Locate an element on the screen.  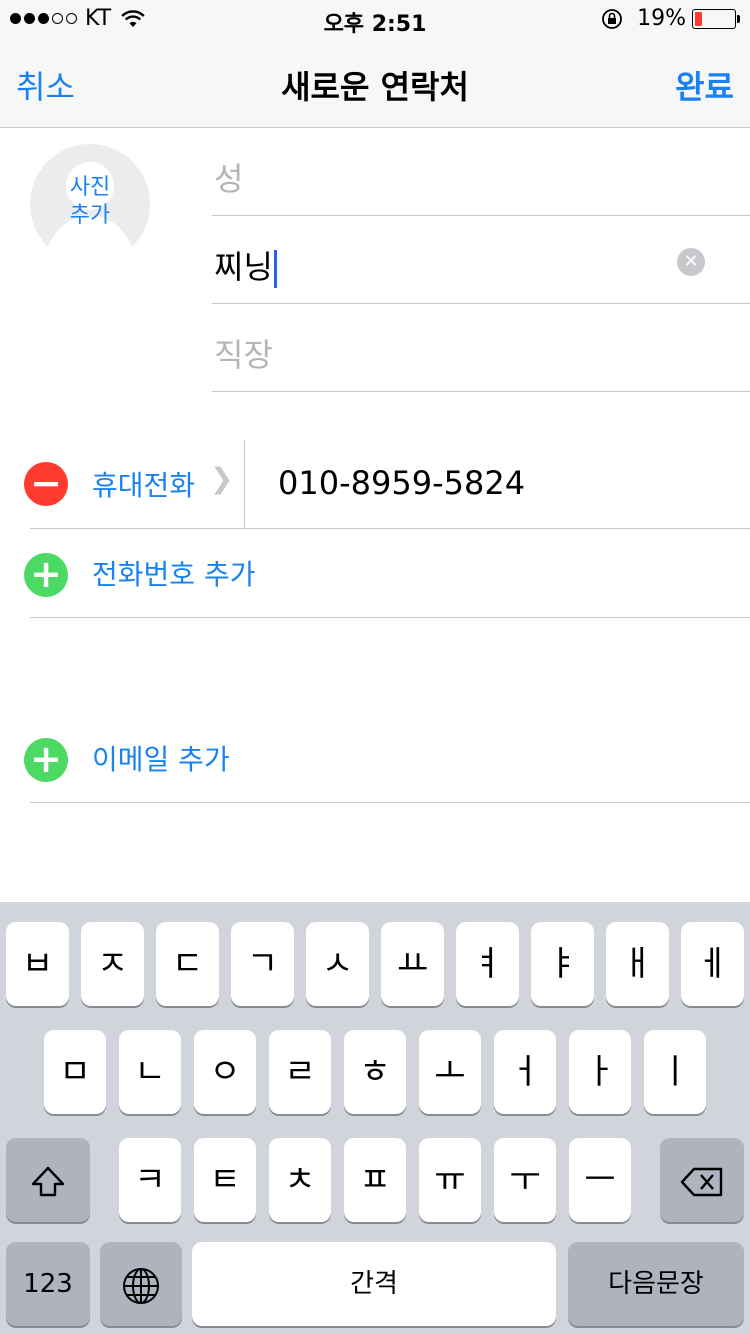
globe-icon is located at coordinates (141, 1285).